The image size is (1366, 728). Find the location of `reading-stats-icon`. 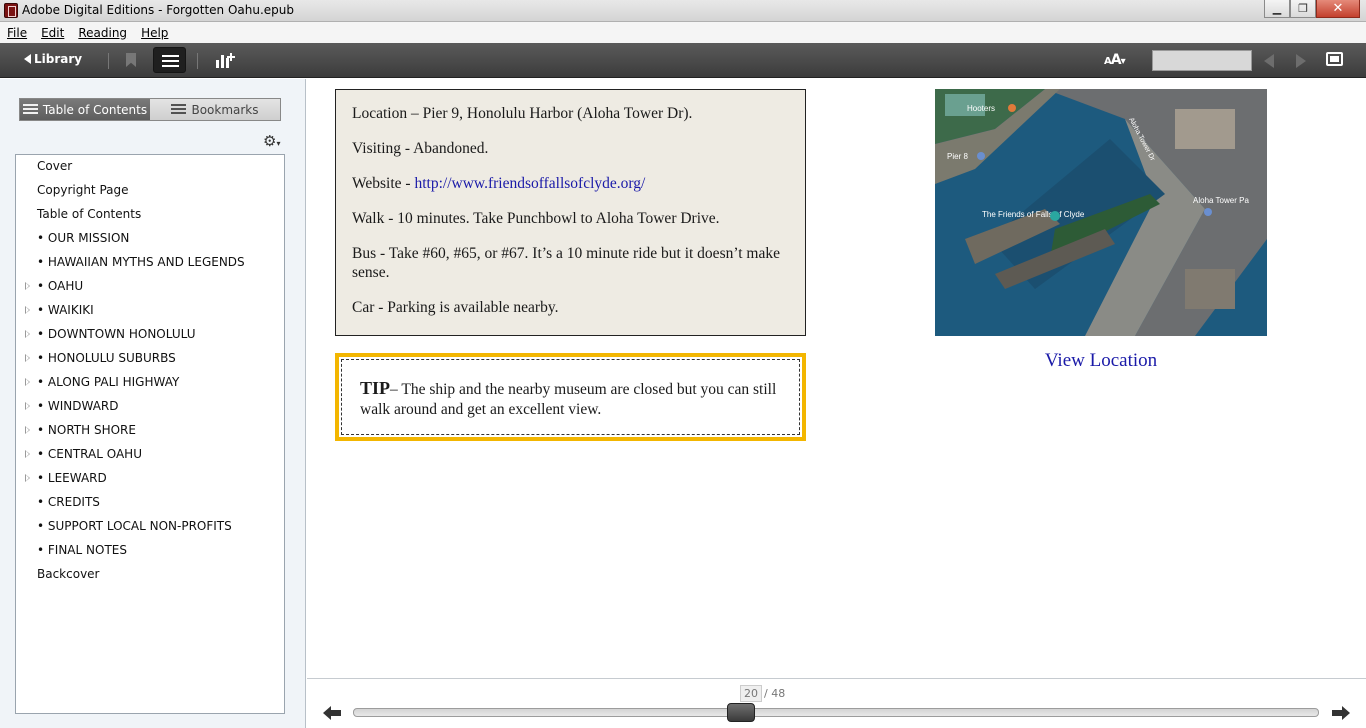

reading-stats-icon is located at coordinates (225, 60).